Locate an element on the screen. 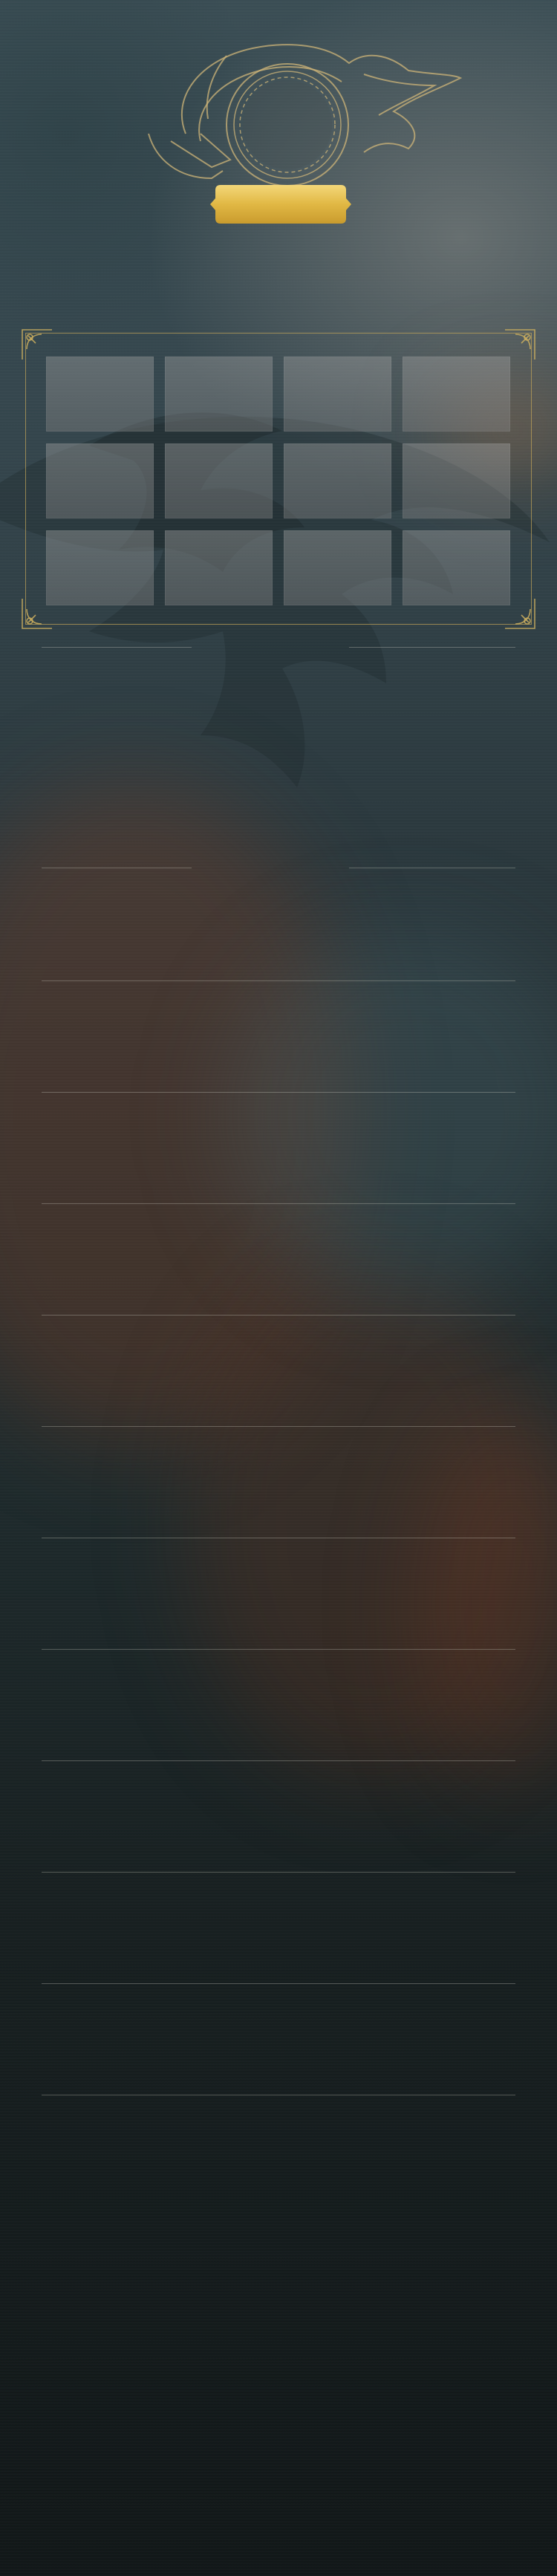 The height and width of the screenshot is (2576, 557). player-name is located at coordinates (281, 204).